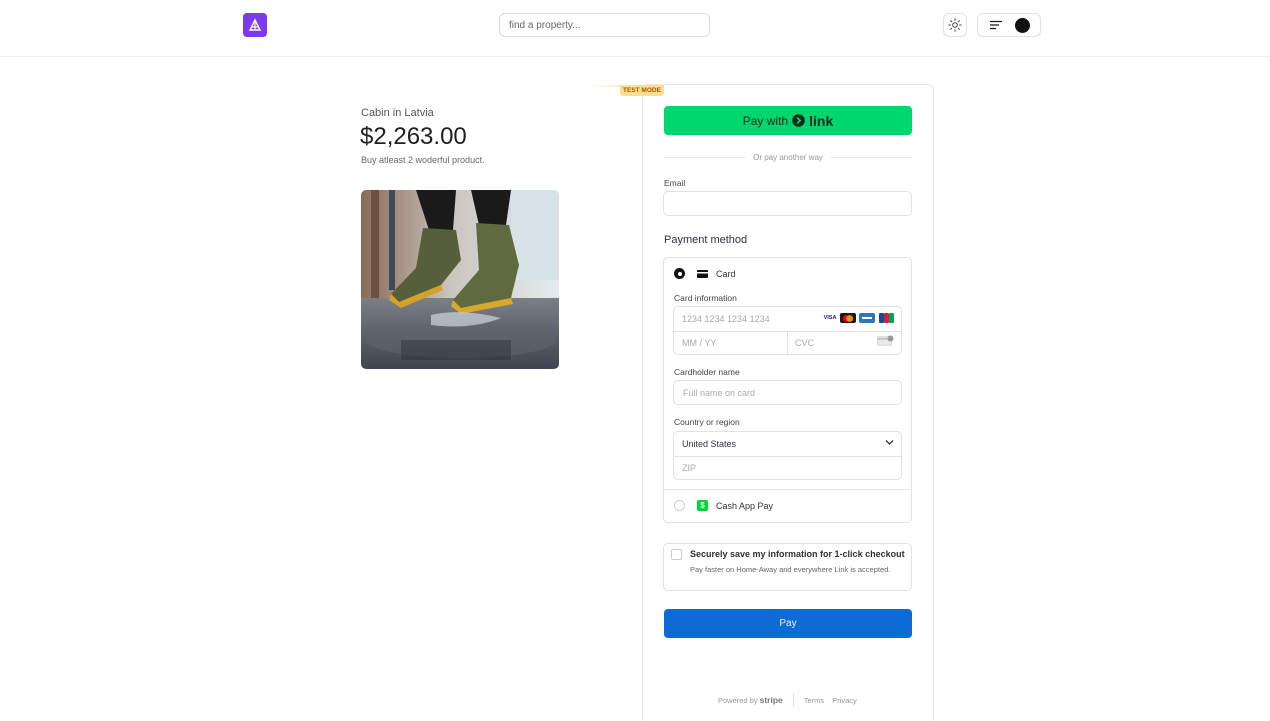 This screenshot has width=1270, height=721. What do you see at coordinates (709, 444) in the screenshot?
I see `country-select: United States` at bounding box center [709, 444].